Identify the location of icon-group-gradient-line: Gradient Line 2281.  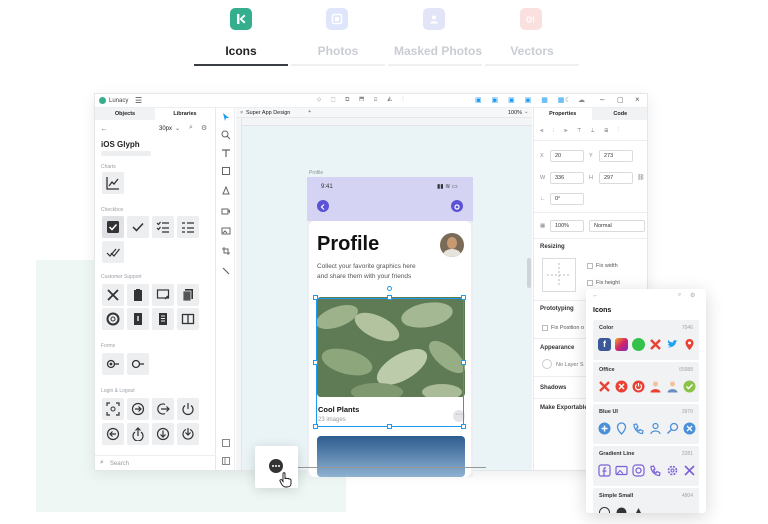
(646, 466).